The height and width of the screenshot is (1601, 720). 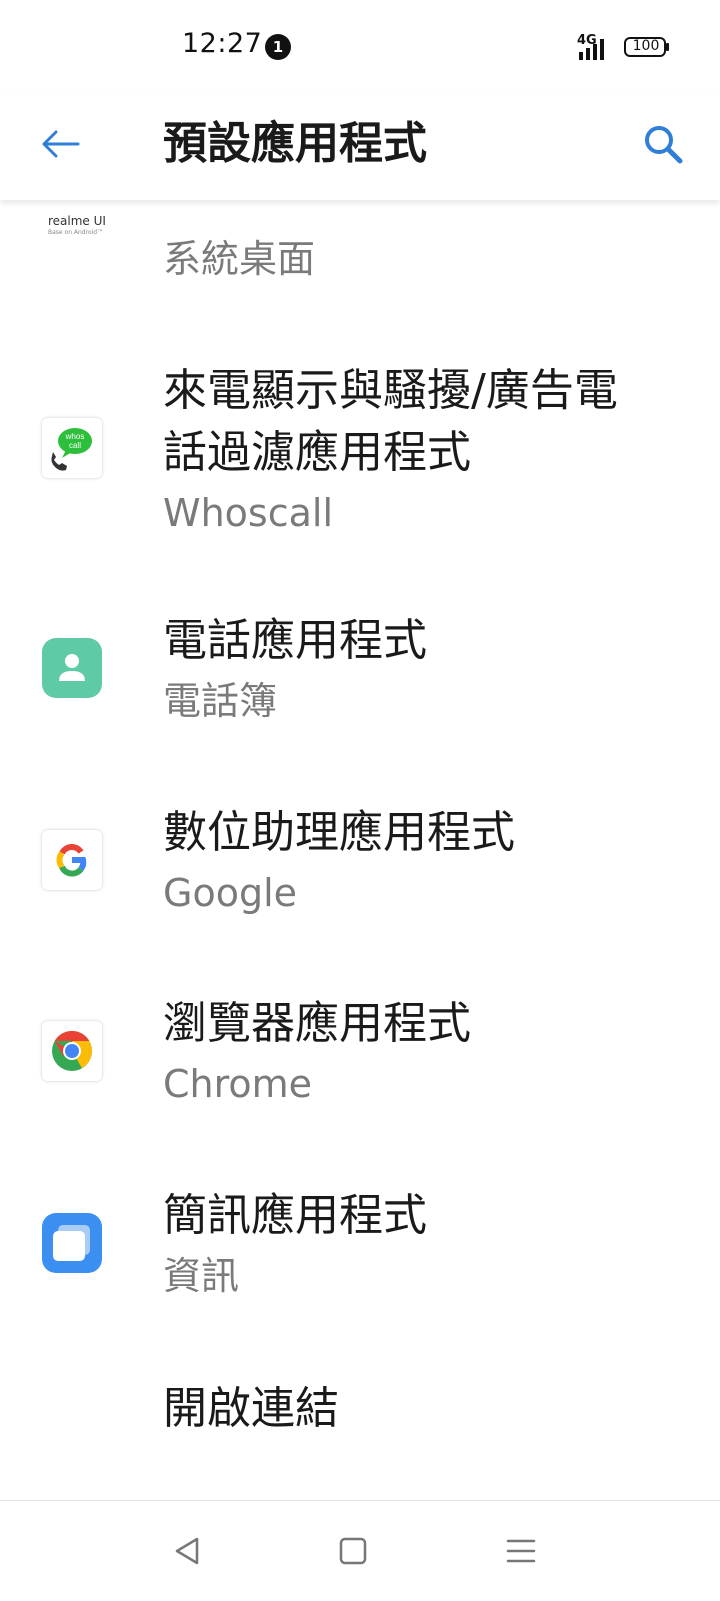 What do you see at coordinates (295, 640) in the screenshot?
I see `list-item-title: 電話應用程式` at bounding box center [295, 640].